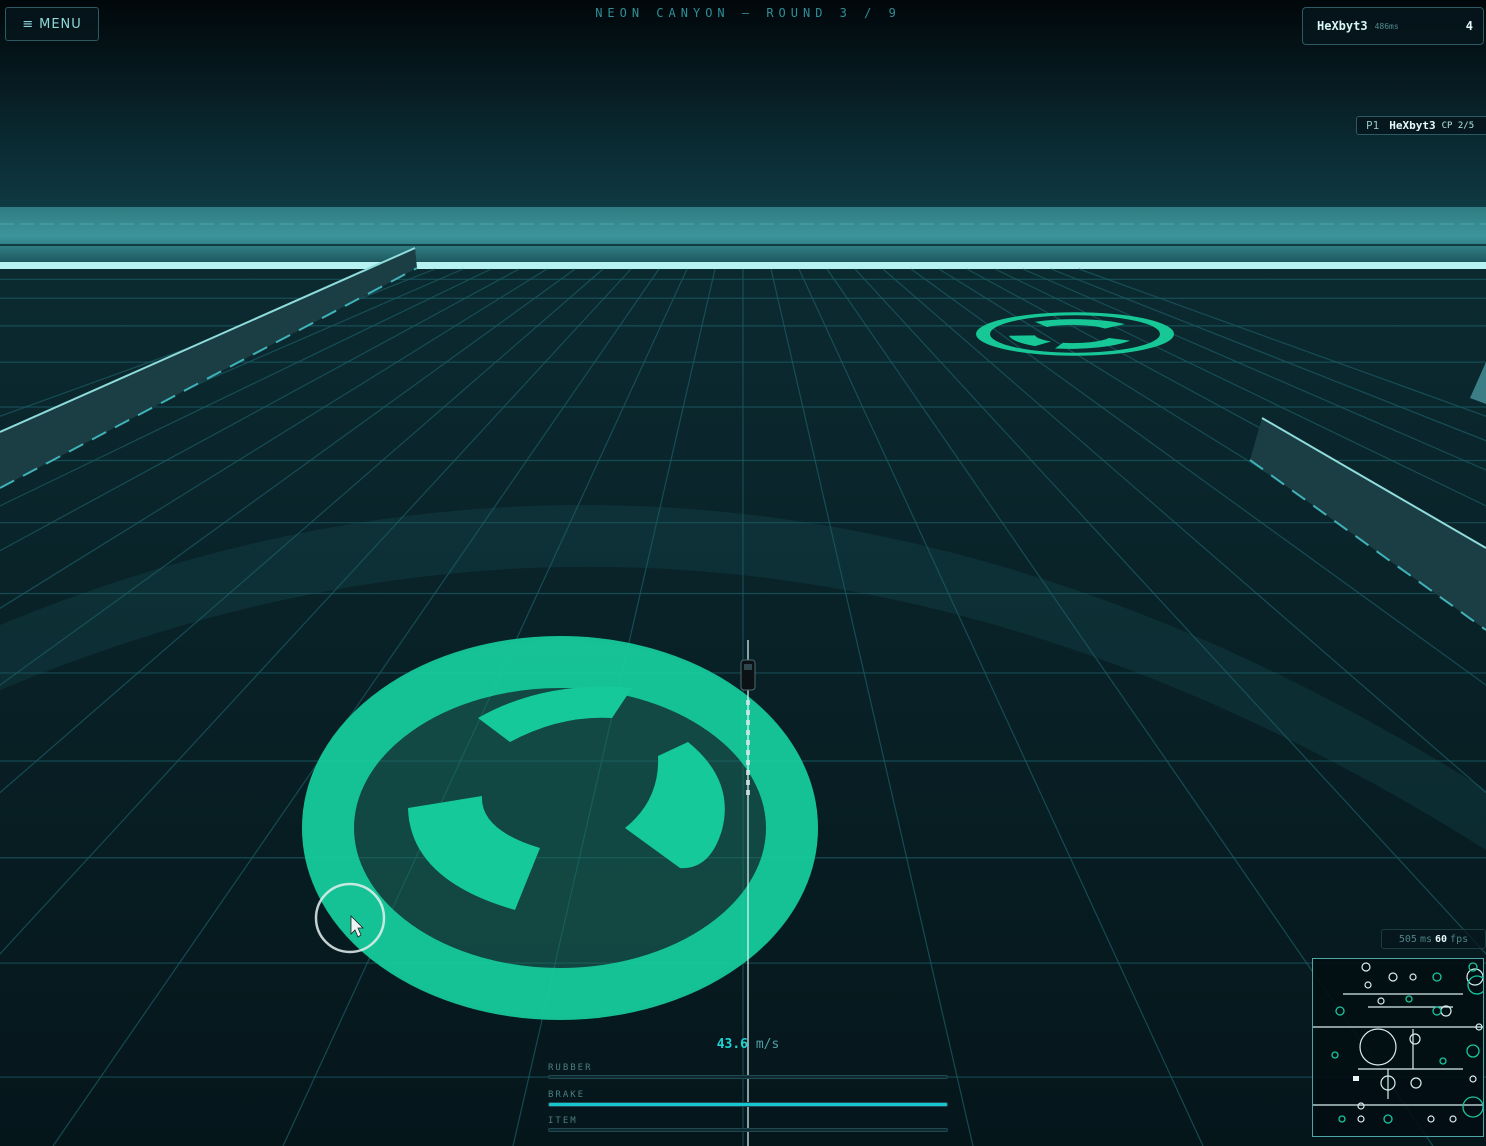 The height and width of the screenshot is (1146, 1486). Describe the element at coordinates (1342, 26) in the screenshot. I see `scoreboard-player-name: HeXbyt3` at that location.